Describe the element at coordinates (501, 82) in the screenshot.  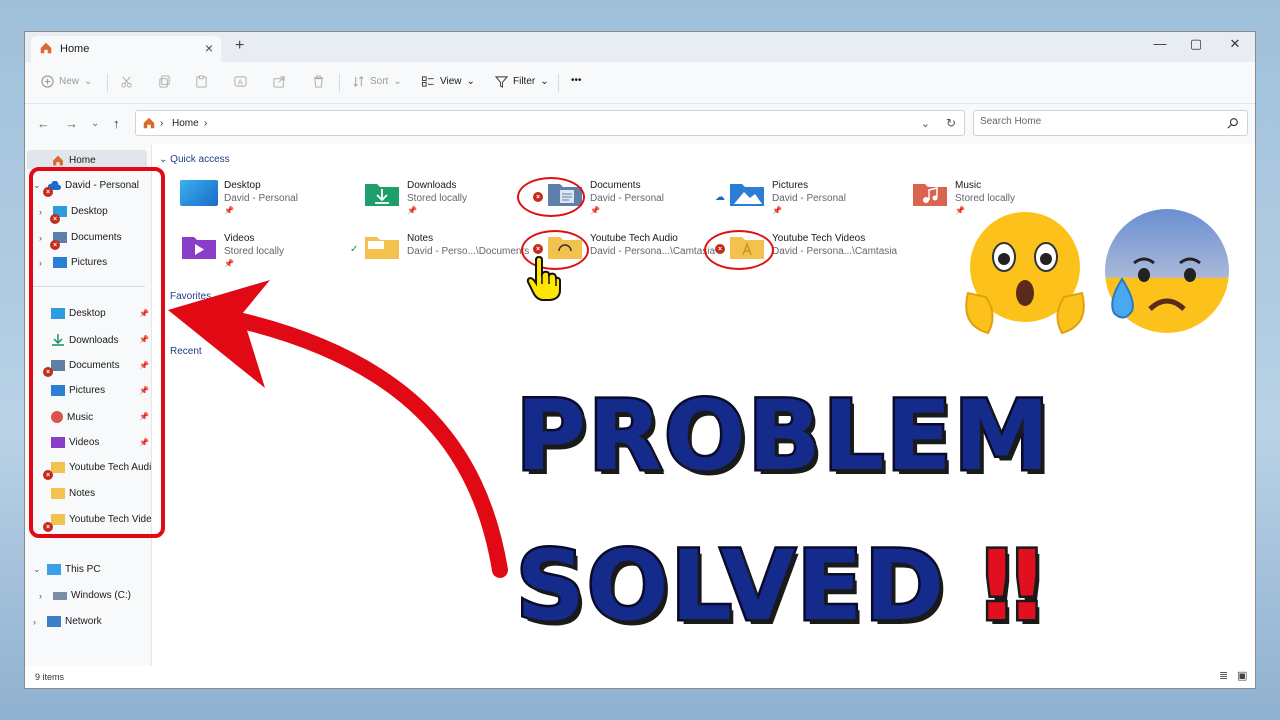
I see `filter-icon` at that location.